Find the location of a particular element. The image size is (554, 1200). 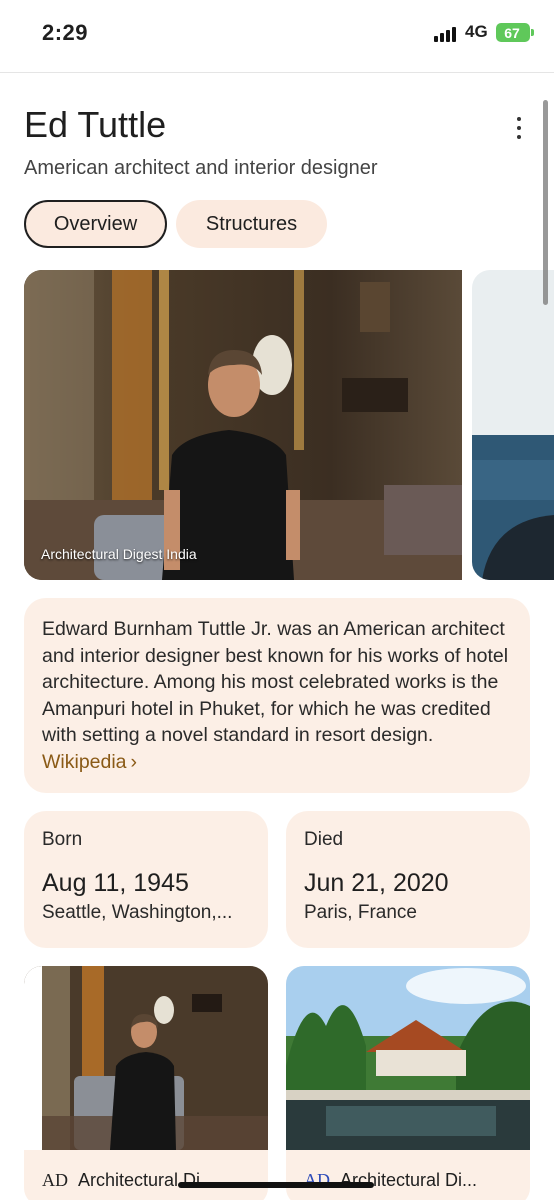

home-indicator is located at coordinates (276, 1185).